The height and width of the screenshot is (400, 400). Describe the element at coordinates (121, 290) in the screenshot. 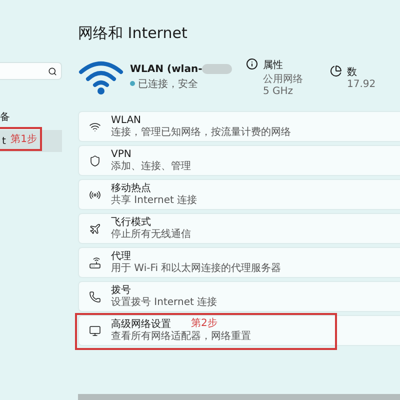

I see `row-title: 拨号` at that location.